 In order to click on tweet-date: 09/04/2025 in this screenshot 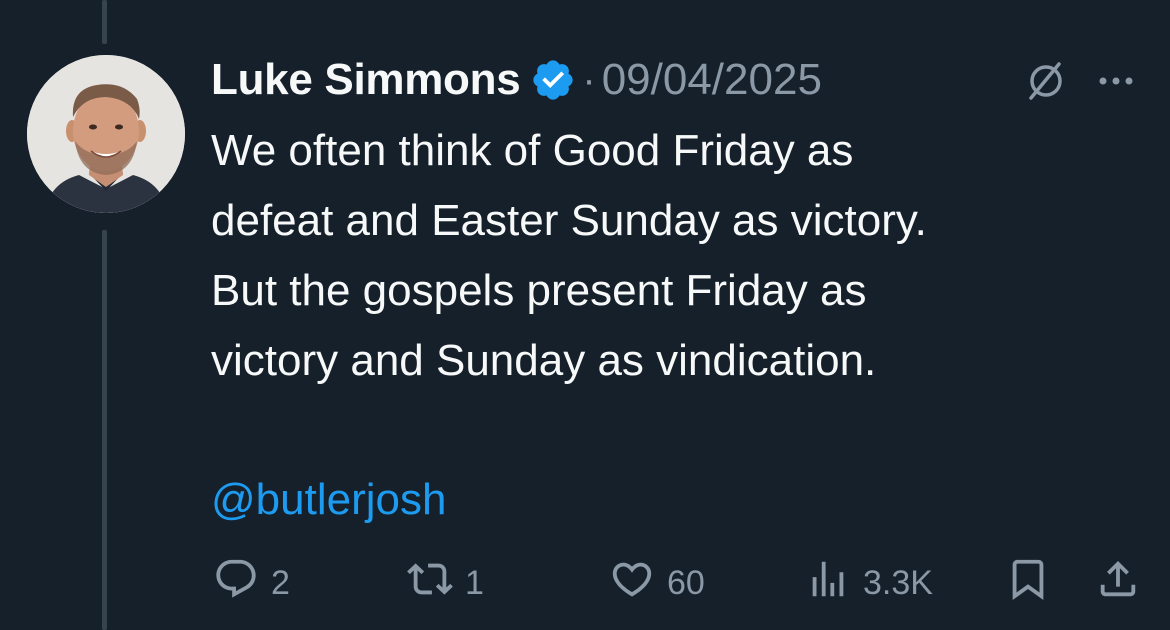, I will do `click(712, 80)`.